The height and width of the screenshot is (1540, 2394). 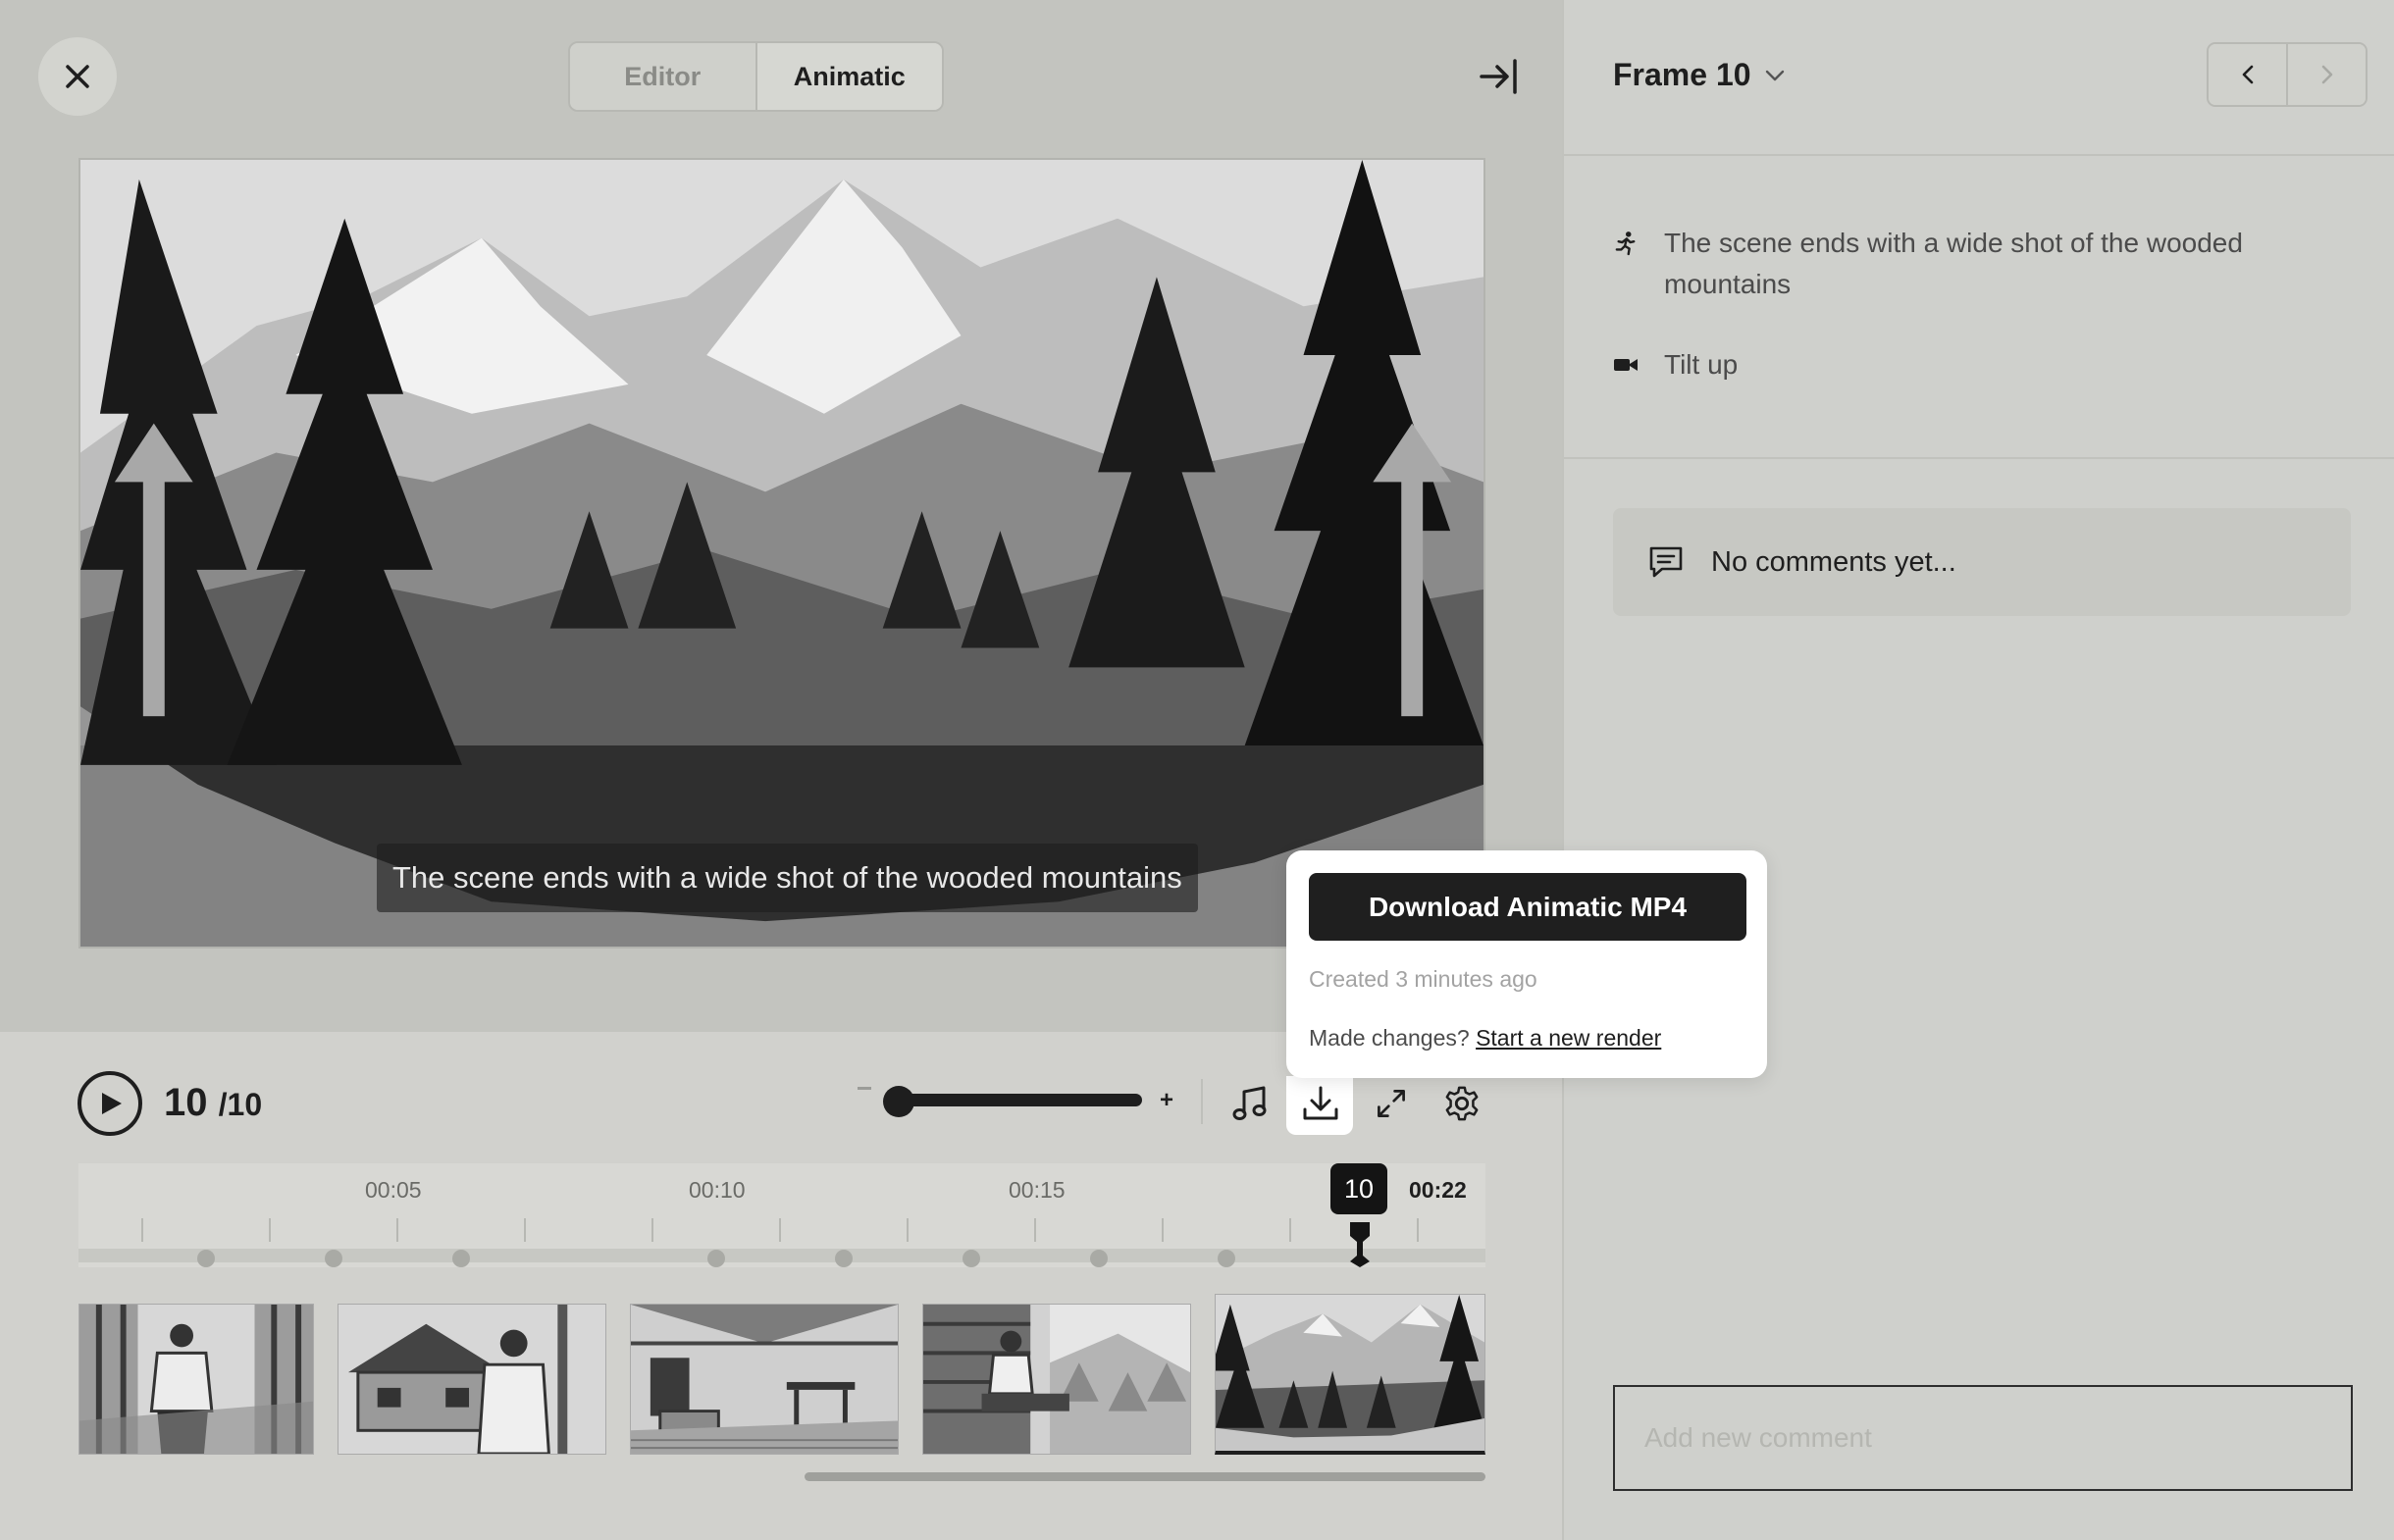 I want to click on download-icon, so click(x=1320, y=1103).